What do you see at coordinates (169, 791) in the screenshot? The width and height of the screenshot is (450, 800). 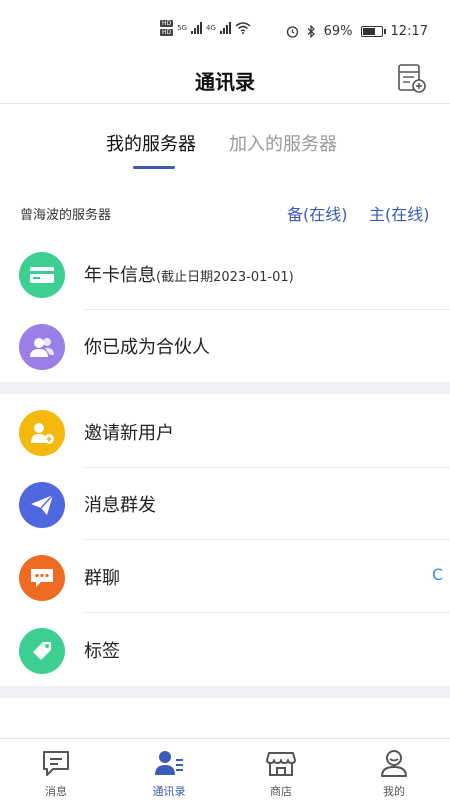 I see `nav-label: 通讯录` at bounding box center [169, 791].